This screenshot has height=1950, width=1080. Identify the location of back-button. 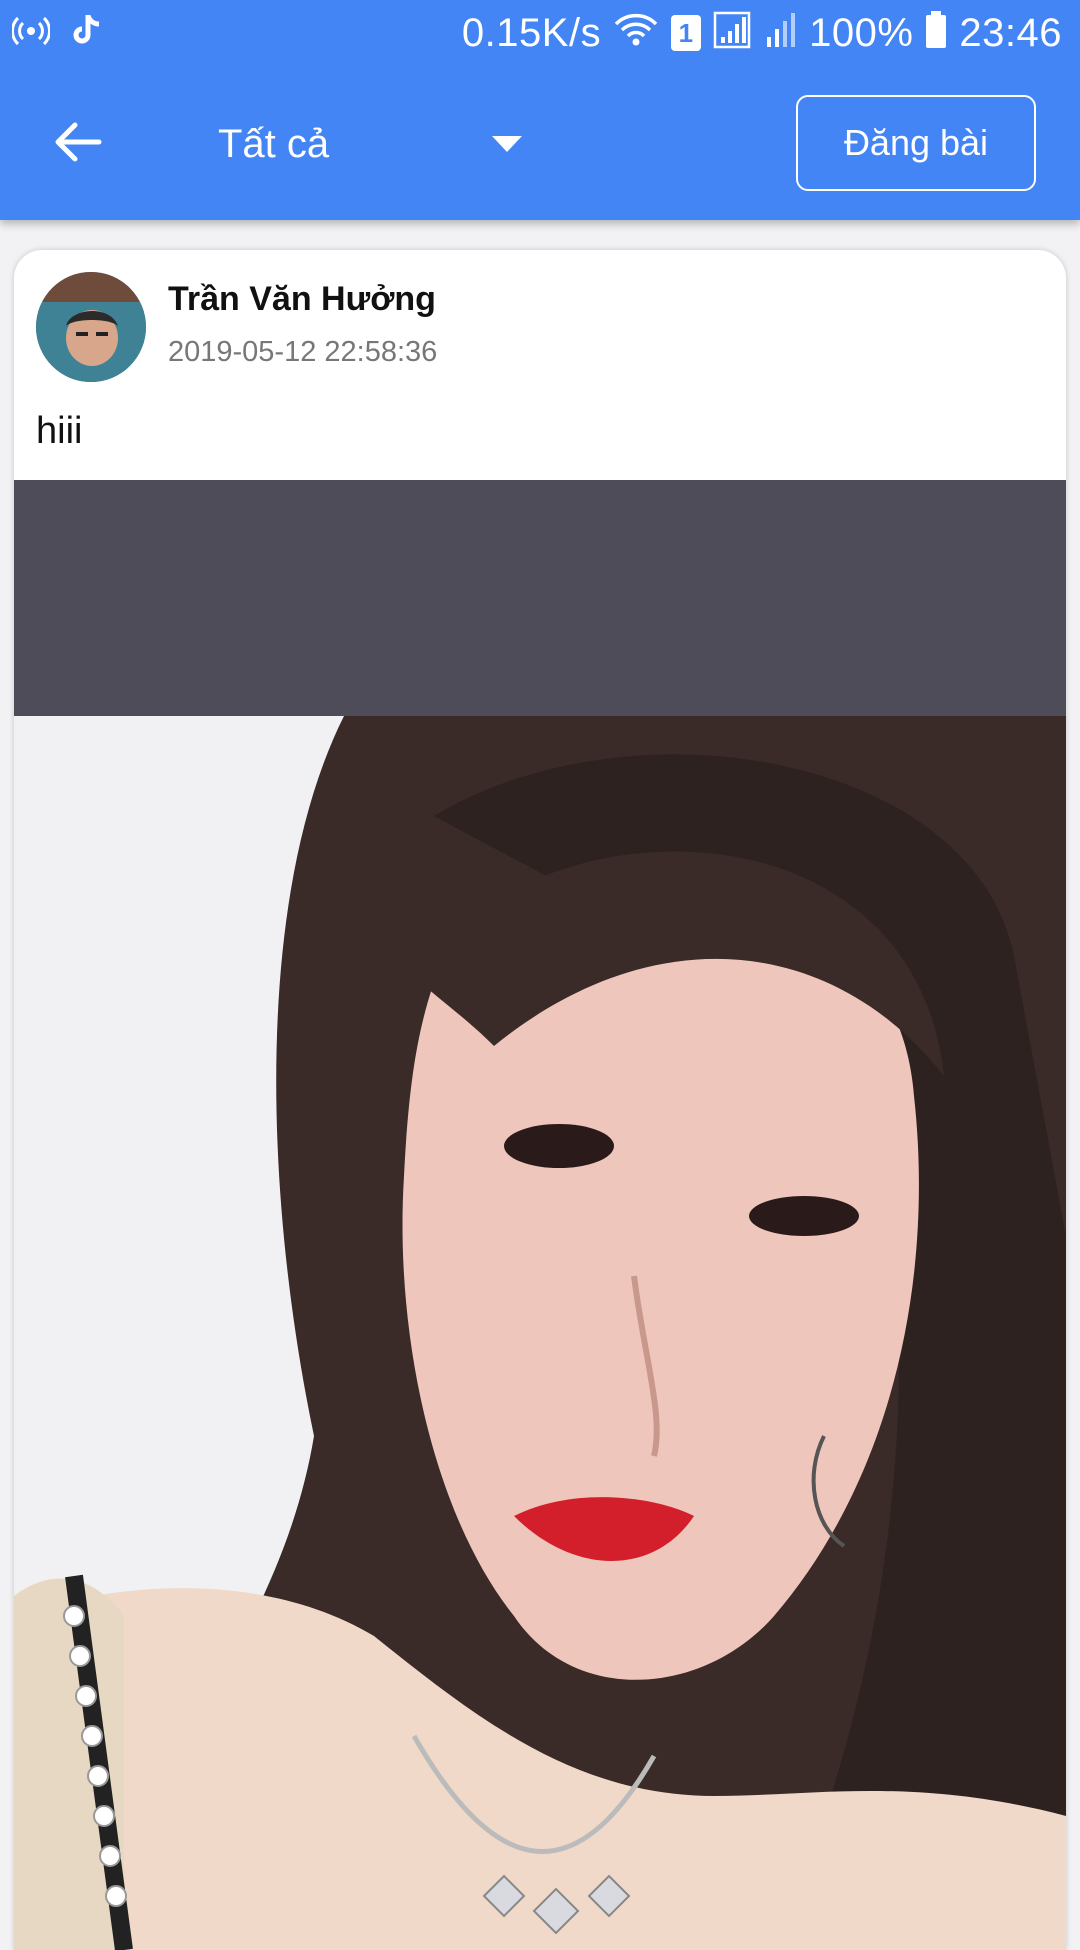
(78, 144).